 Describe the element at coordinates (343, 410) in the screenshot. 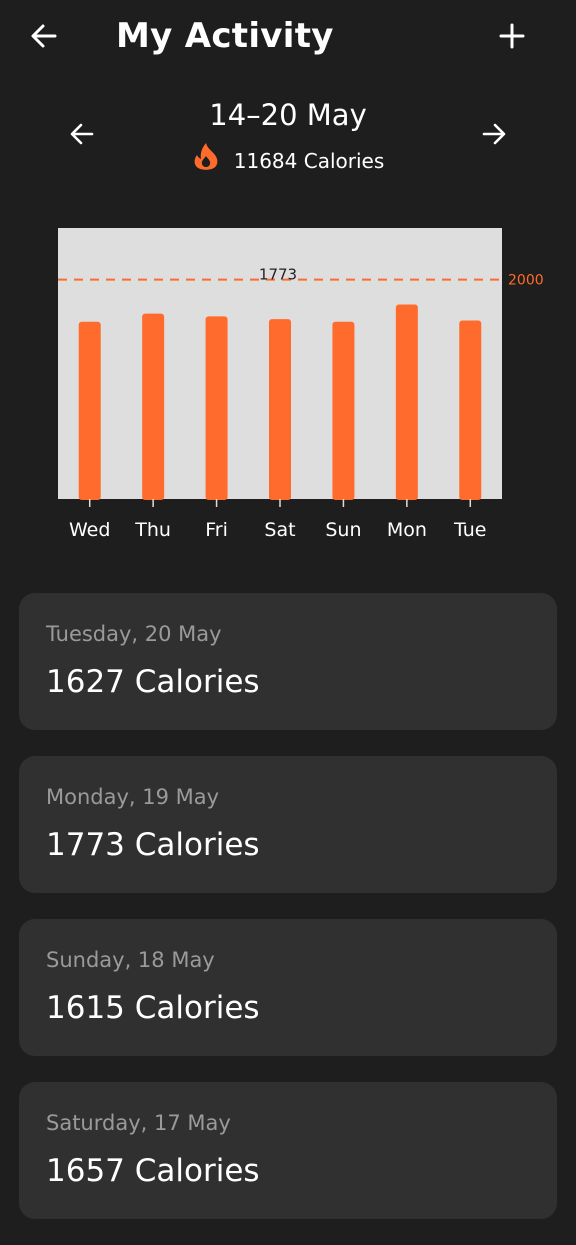

I see `bar-sun` at that location.